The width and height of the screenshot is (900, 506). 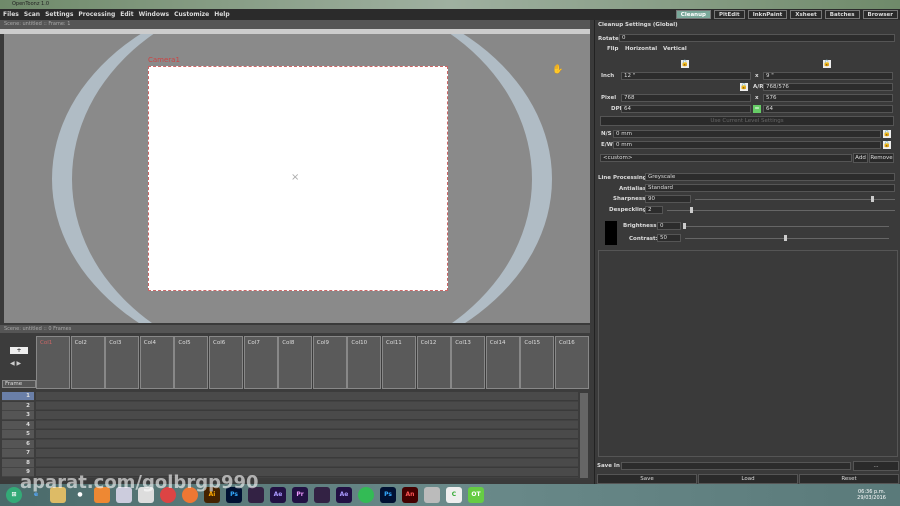 What do you see at coordinates (502, 362) in the screenshot?
I see `column-header: Col14` at bounding box center [502, 362].